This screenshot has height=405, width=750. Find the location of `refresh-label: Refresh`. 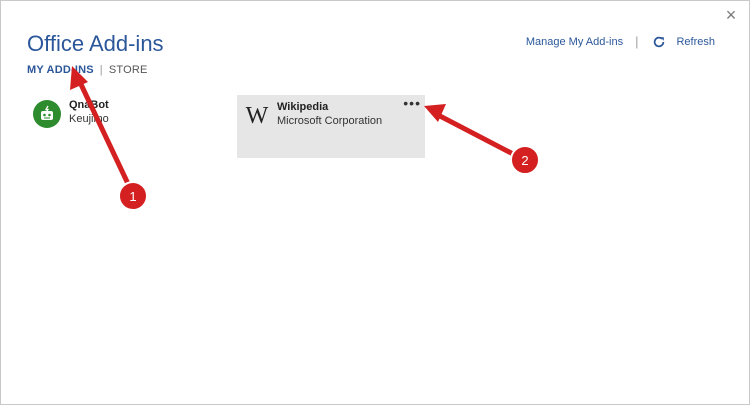

refresh-label: Refresh is located at coordinates (695, 41).